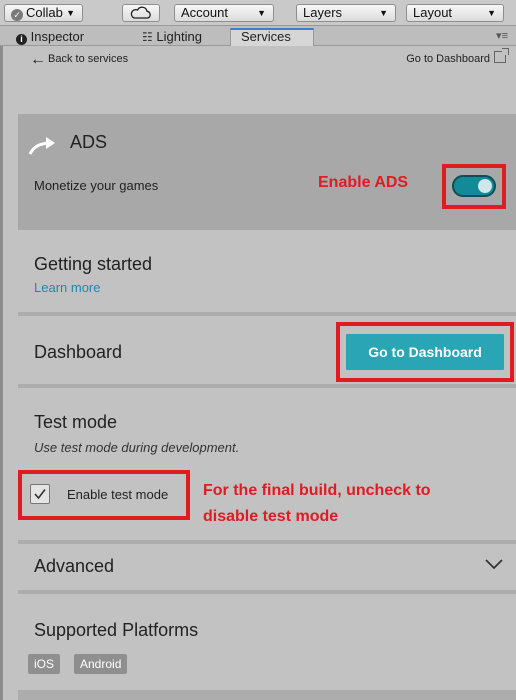 The width and height of the screenshot is (516, 700). I want to click on ads-toggle, so click(474, 186).